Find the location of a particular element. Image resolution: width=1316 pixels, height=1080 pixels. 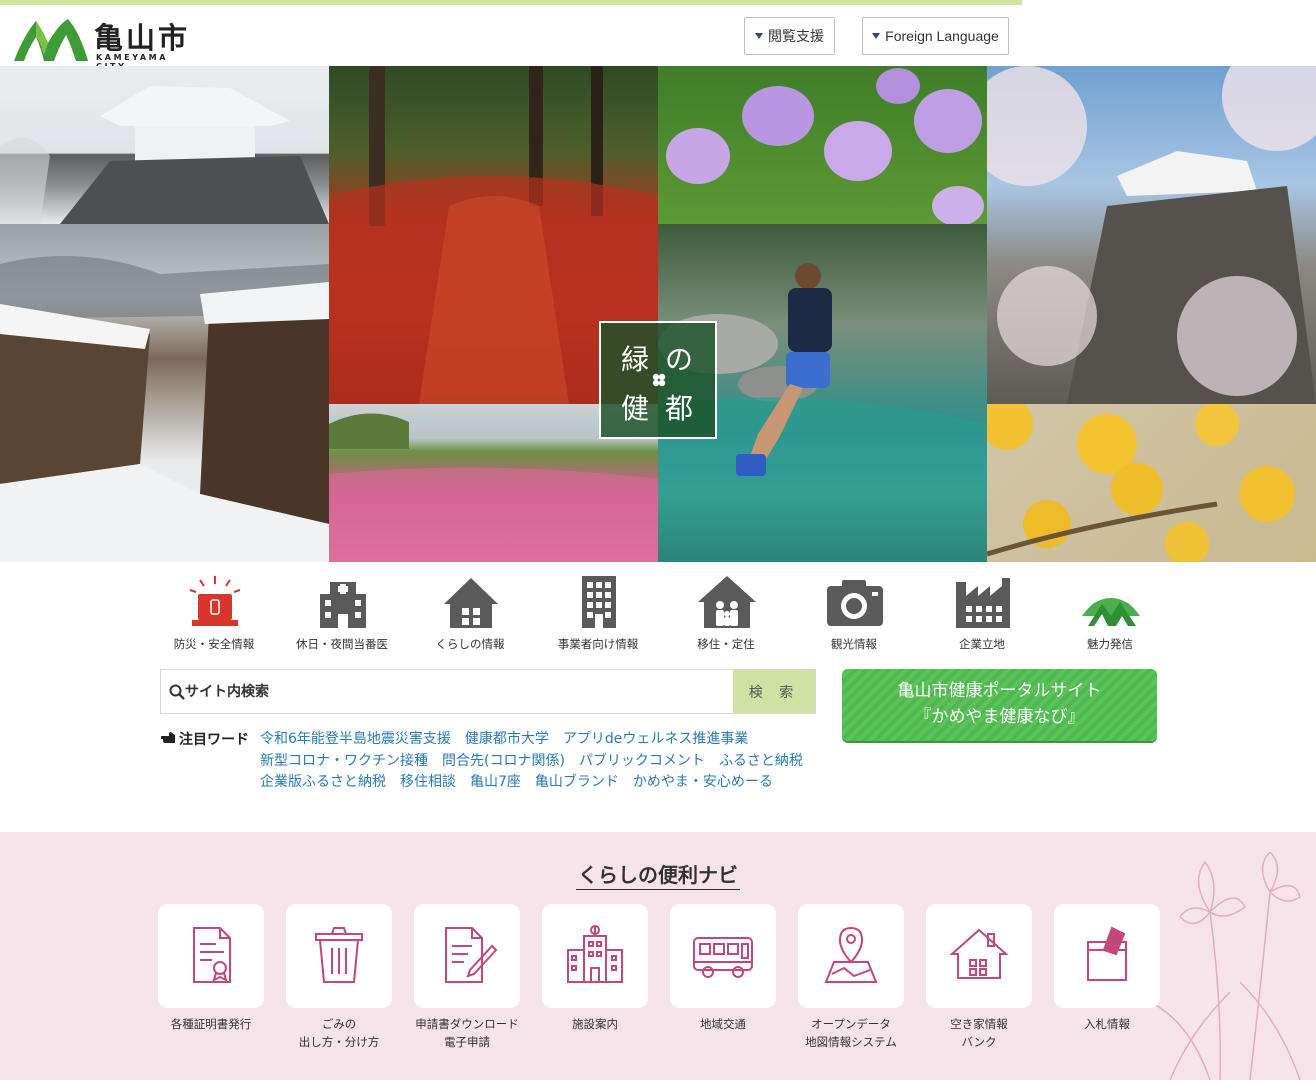

navi-card-vacant-house is located at coordinates (979, 956).